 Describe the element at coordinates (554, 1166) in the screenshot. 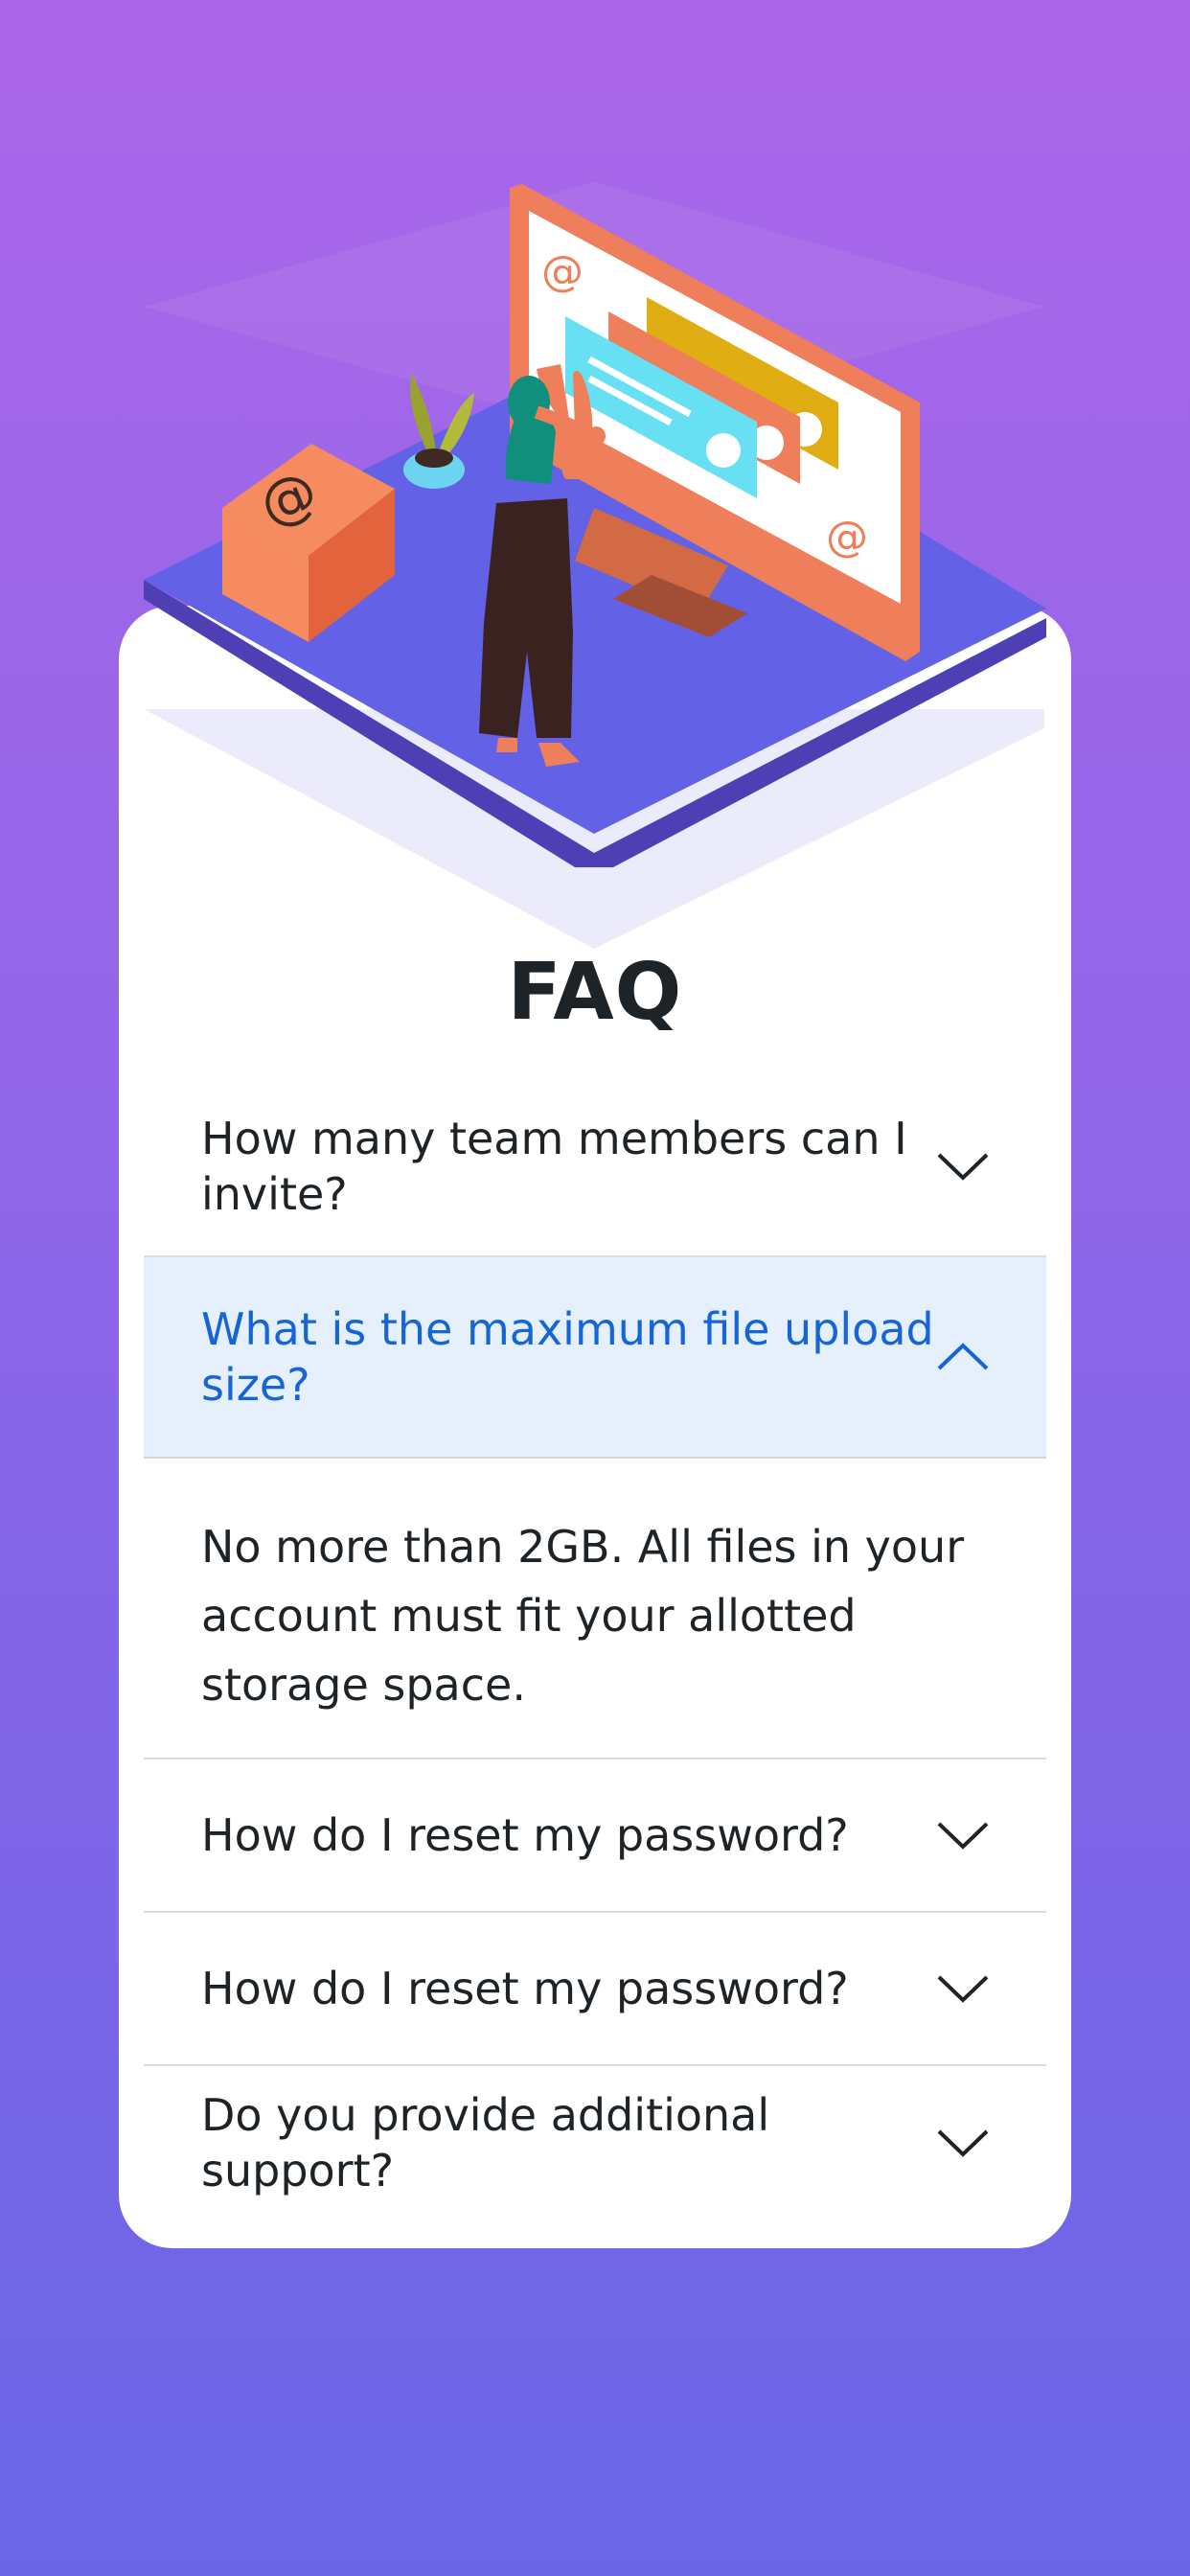

I see `faq-question-text: How many team members can I invite?` at that location.